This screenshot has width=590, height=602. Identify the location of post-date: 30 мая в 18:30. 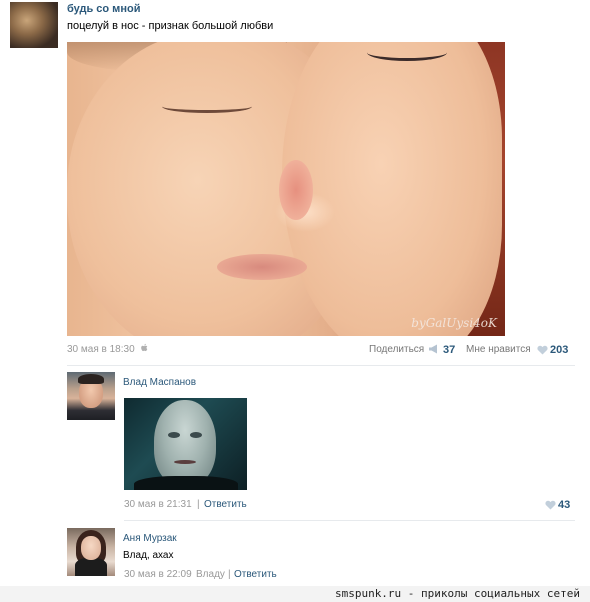
(101, 349).